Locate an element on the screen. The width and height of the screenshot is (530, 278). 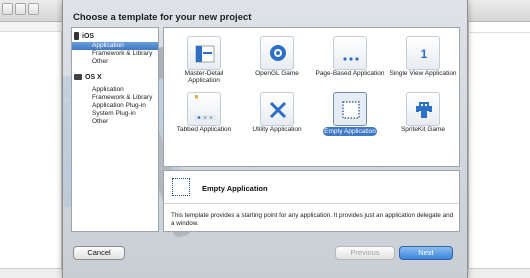
category-osx-system-plugin: System Plug-in is located at coordinates (115, 114).